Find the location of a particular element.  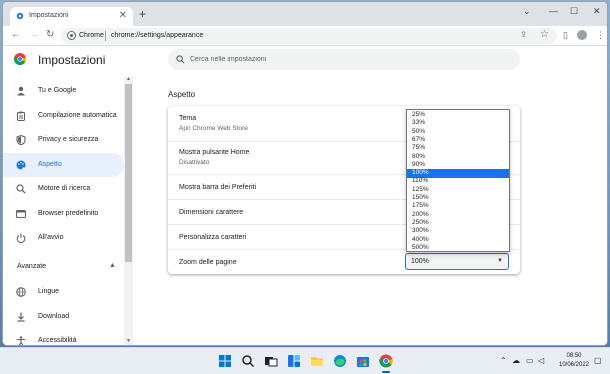

zoom-option: 33% is located at coordinates (458, 123).